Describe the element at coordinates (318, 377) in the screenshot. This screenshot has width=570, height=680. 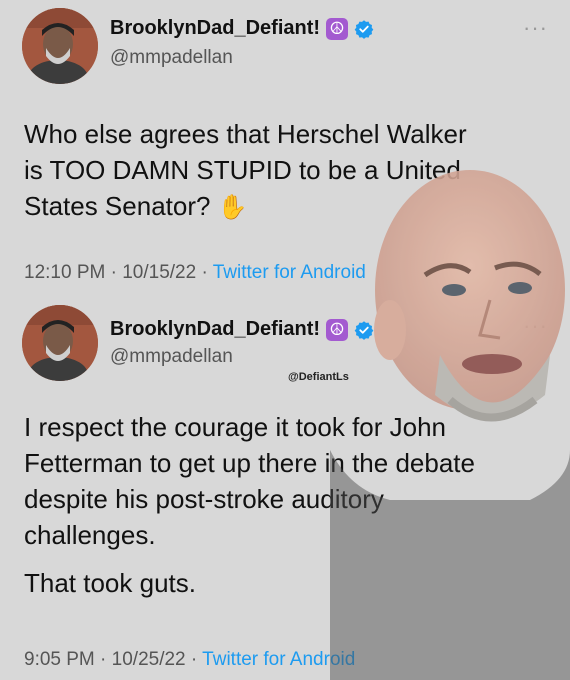
I see `watermark: @DefiantLs` at that location.